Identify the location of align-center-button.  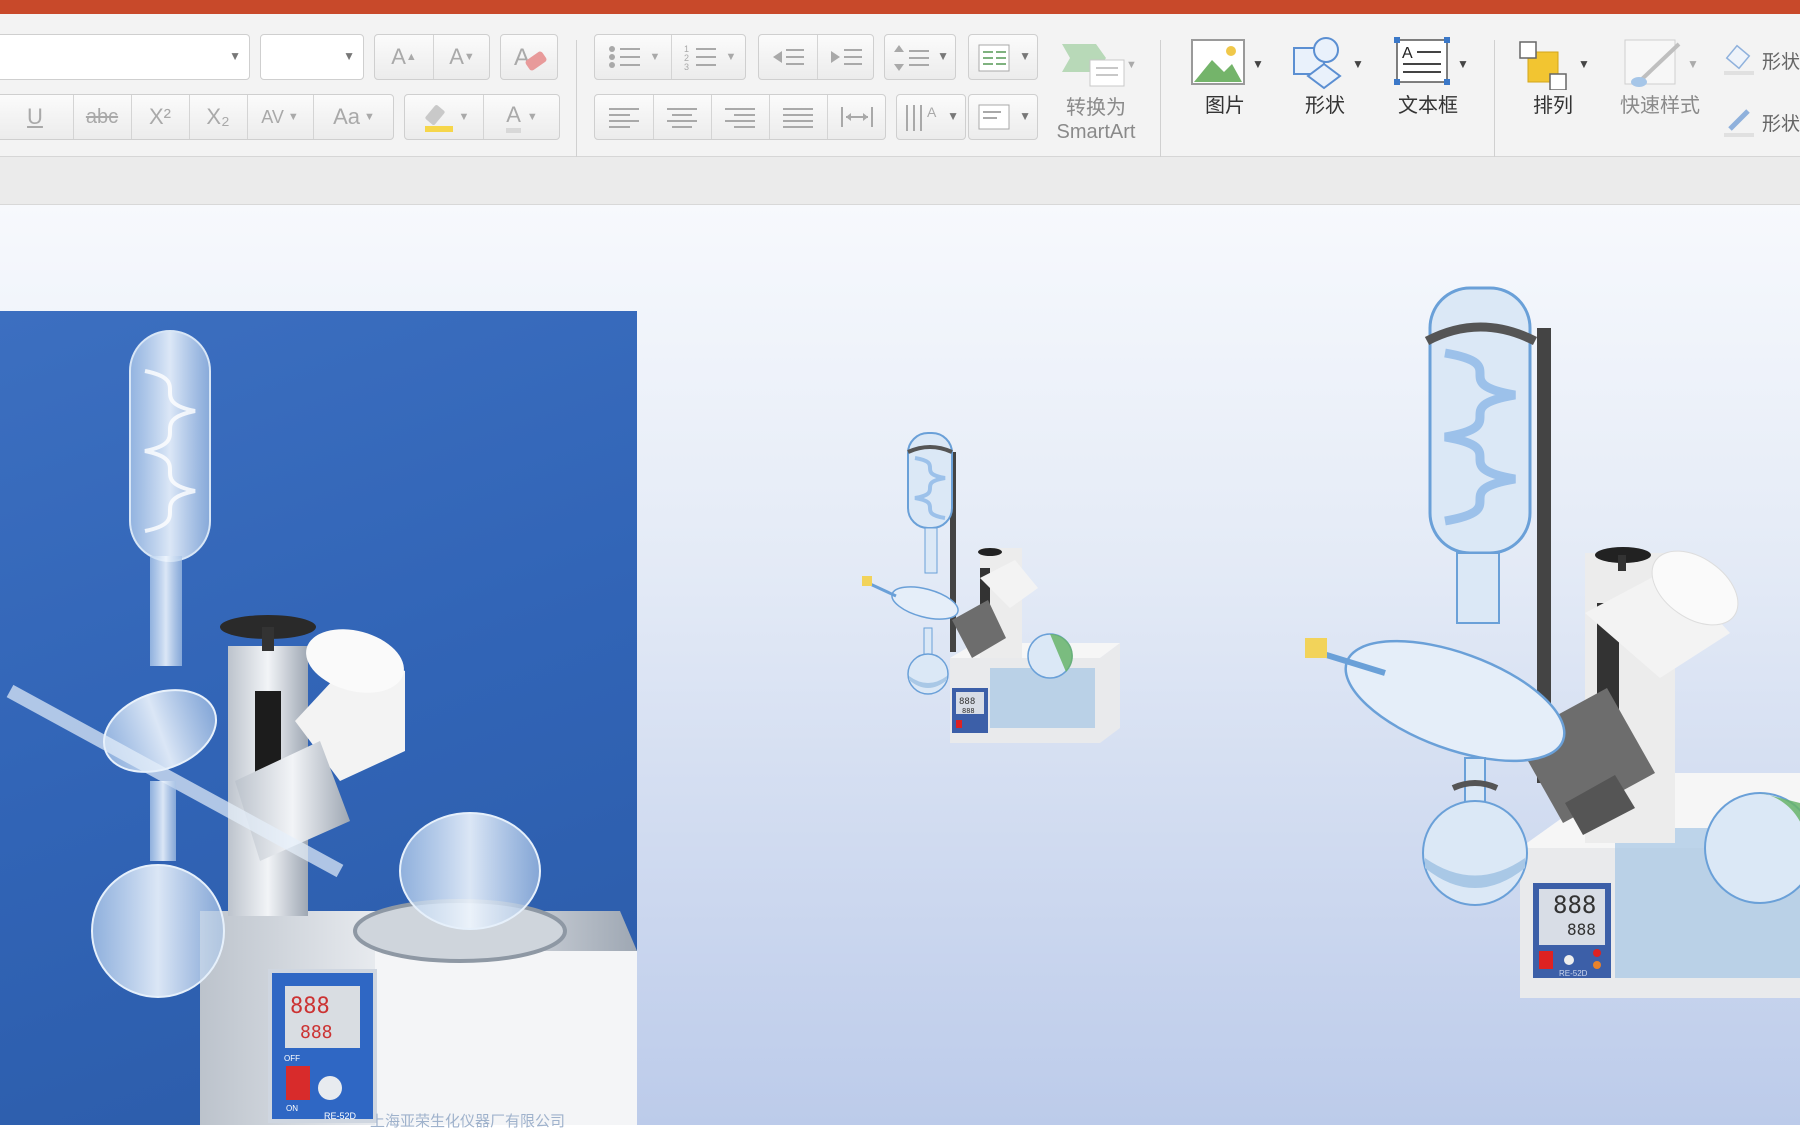
(682, 117).